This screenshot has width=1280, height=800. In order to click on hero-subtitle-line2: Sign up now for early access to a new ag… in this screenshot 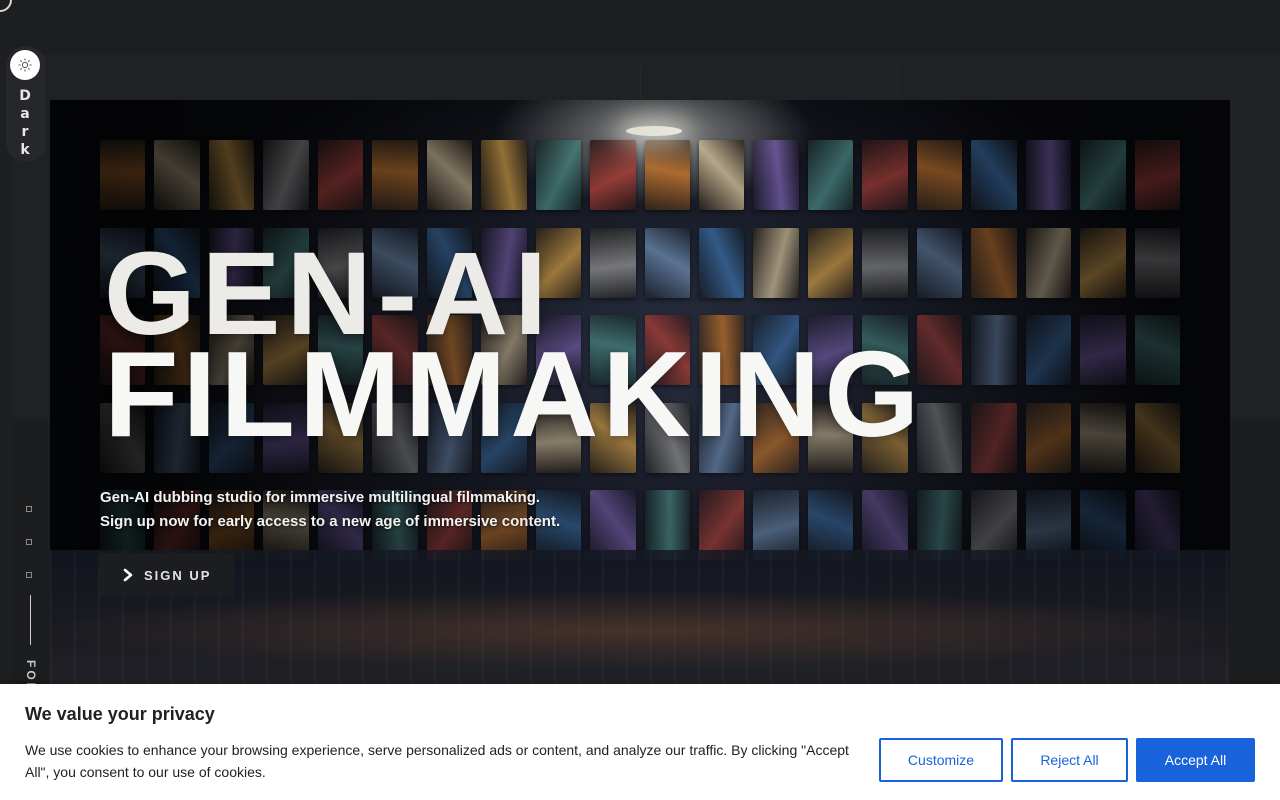, I will do `click(330, 521)`.